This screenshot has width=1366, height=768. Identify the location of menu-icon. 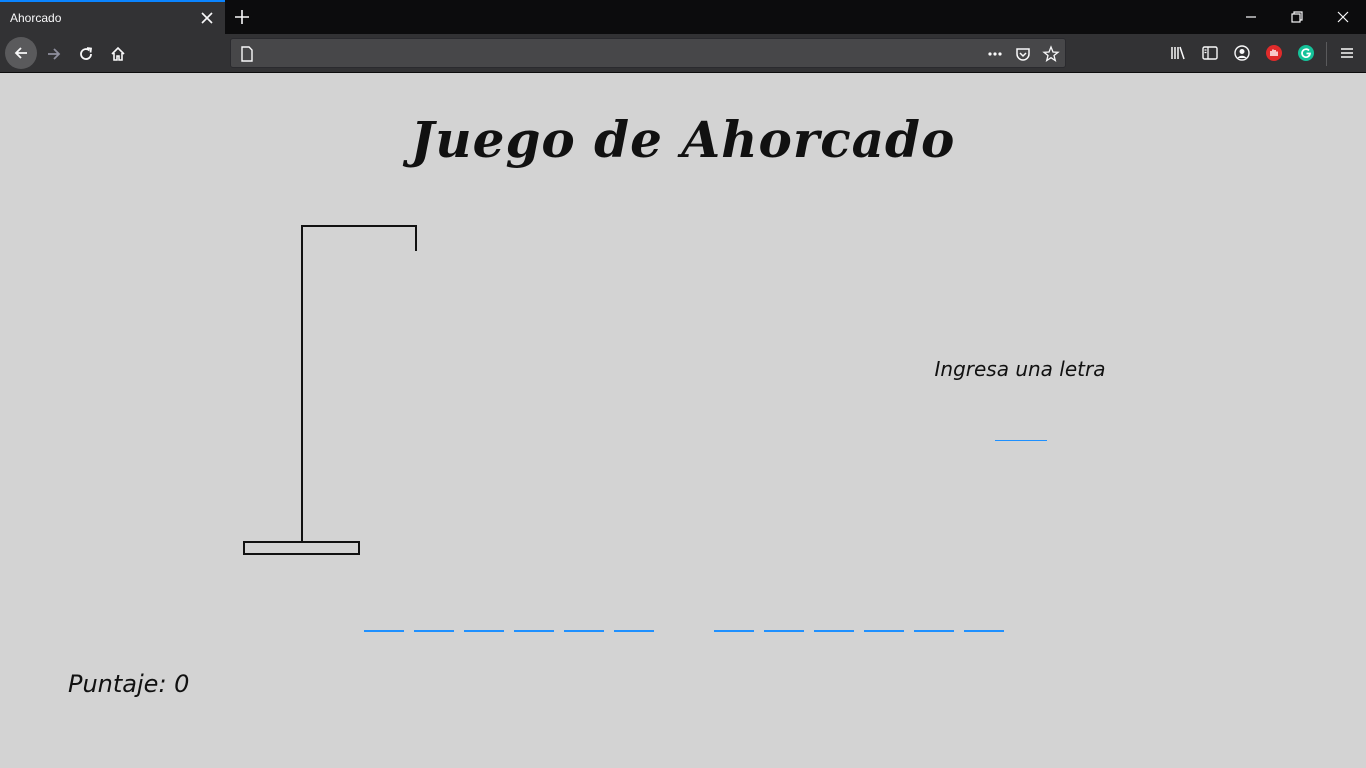
(1347, 53).